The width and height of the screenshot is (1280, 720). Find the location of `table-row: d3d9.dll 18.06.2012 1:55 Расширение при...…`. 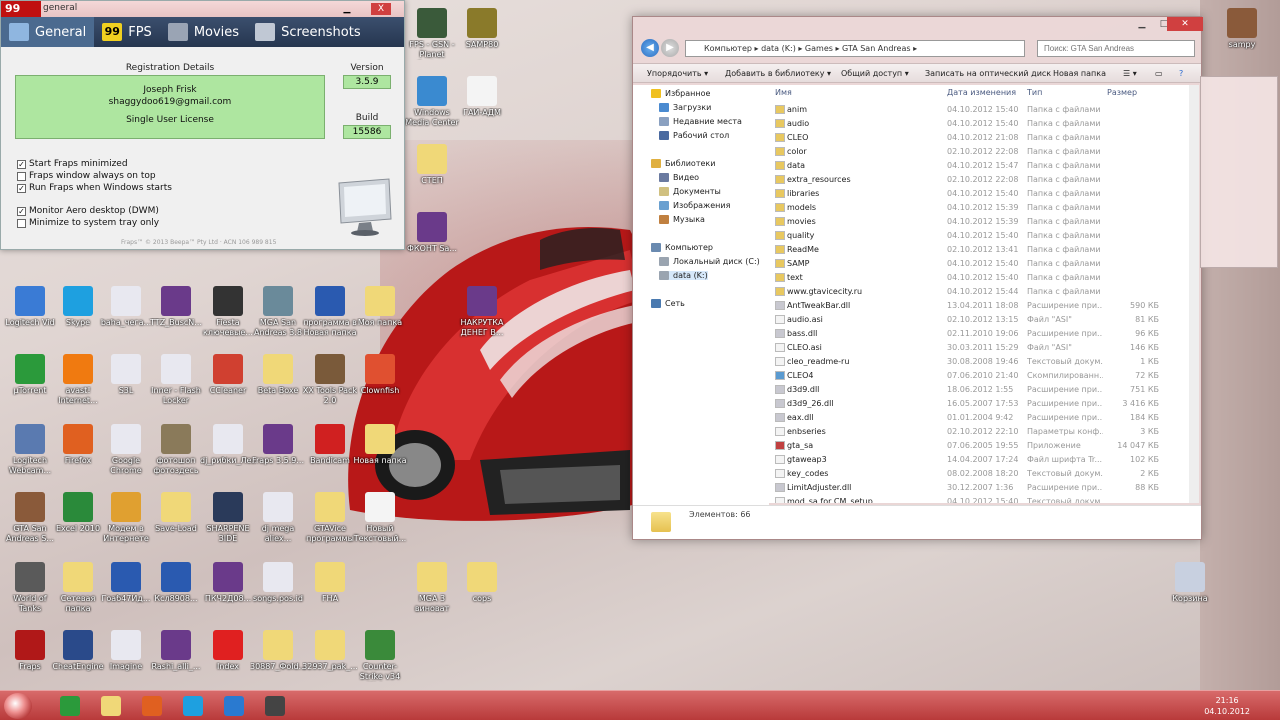

table-row: d3d9.dll 18.06.2012 1:55 Расширение при...… is located at coordinates (981, 390).